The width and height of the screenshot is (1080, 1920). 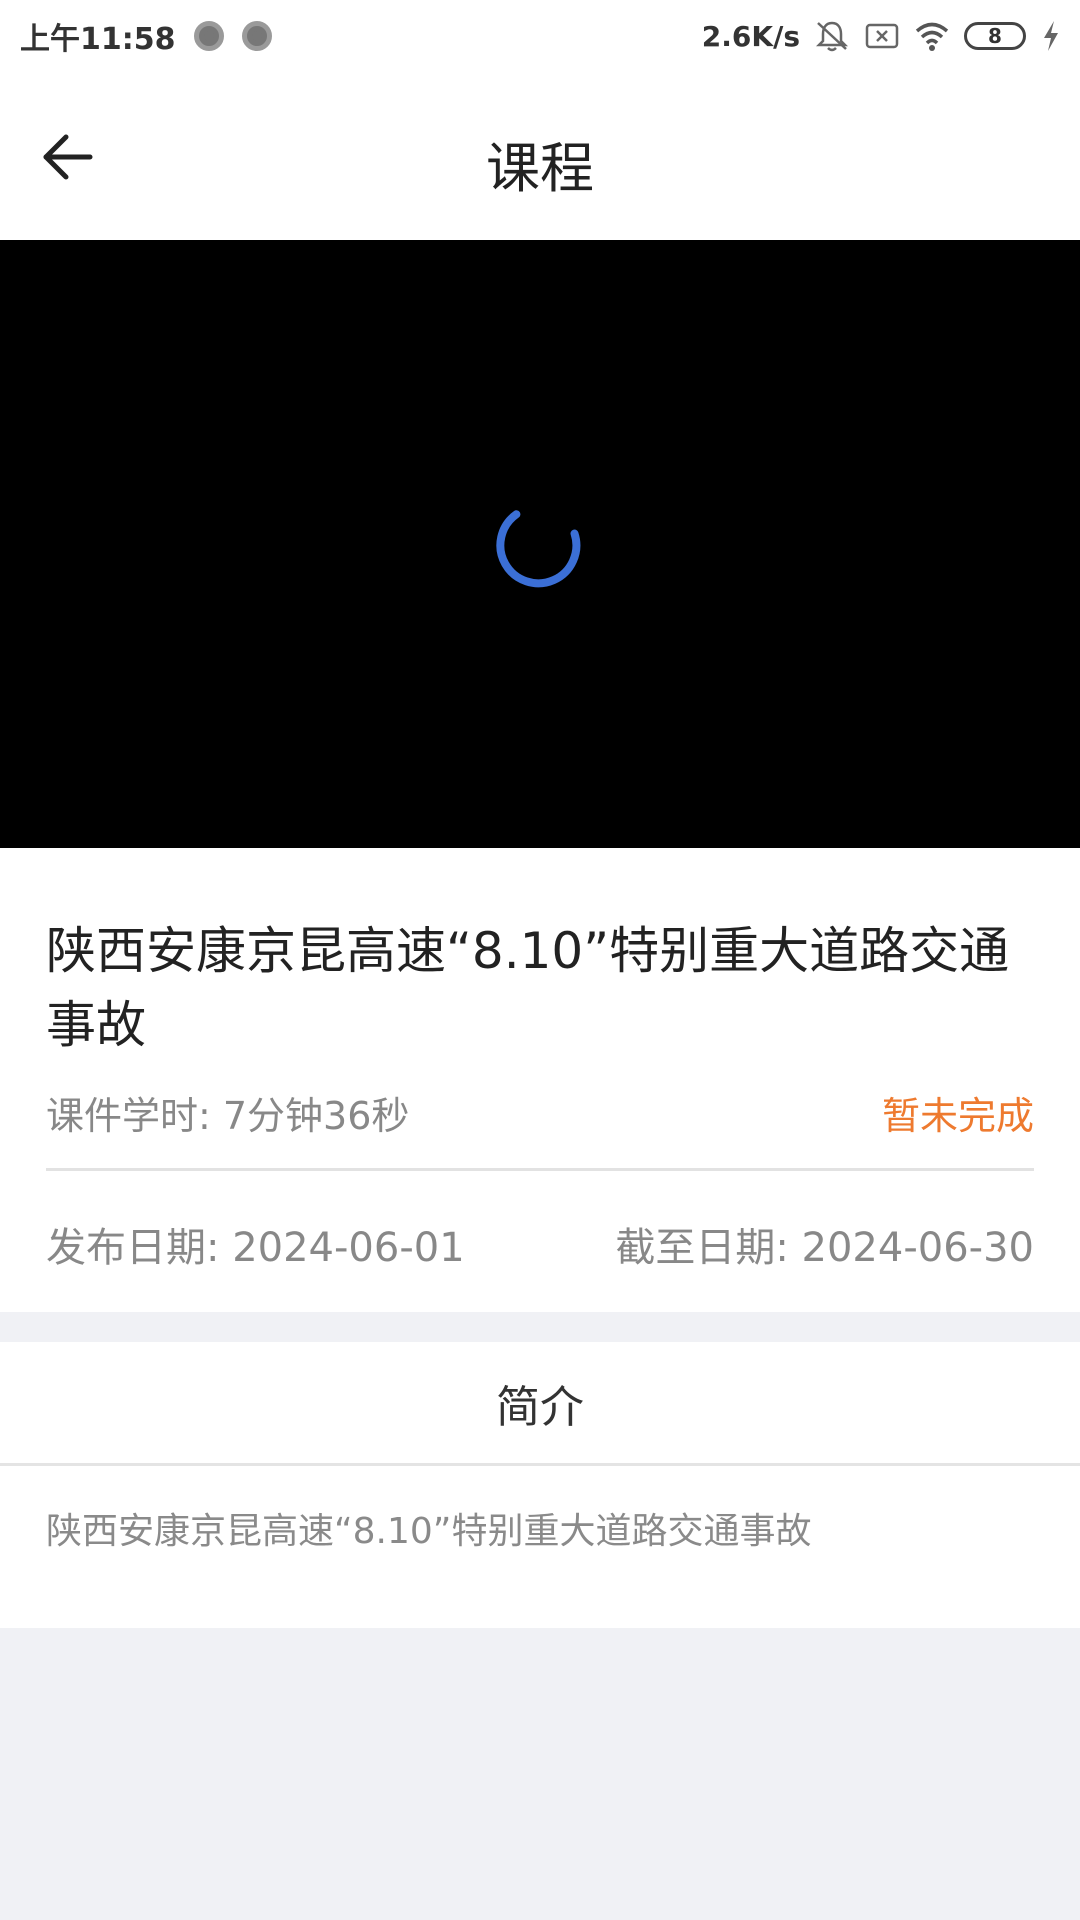 I want to click on deadline-date: 截至日期: 2024-06-30, so click(x=824, y=1248).